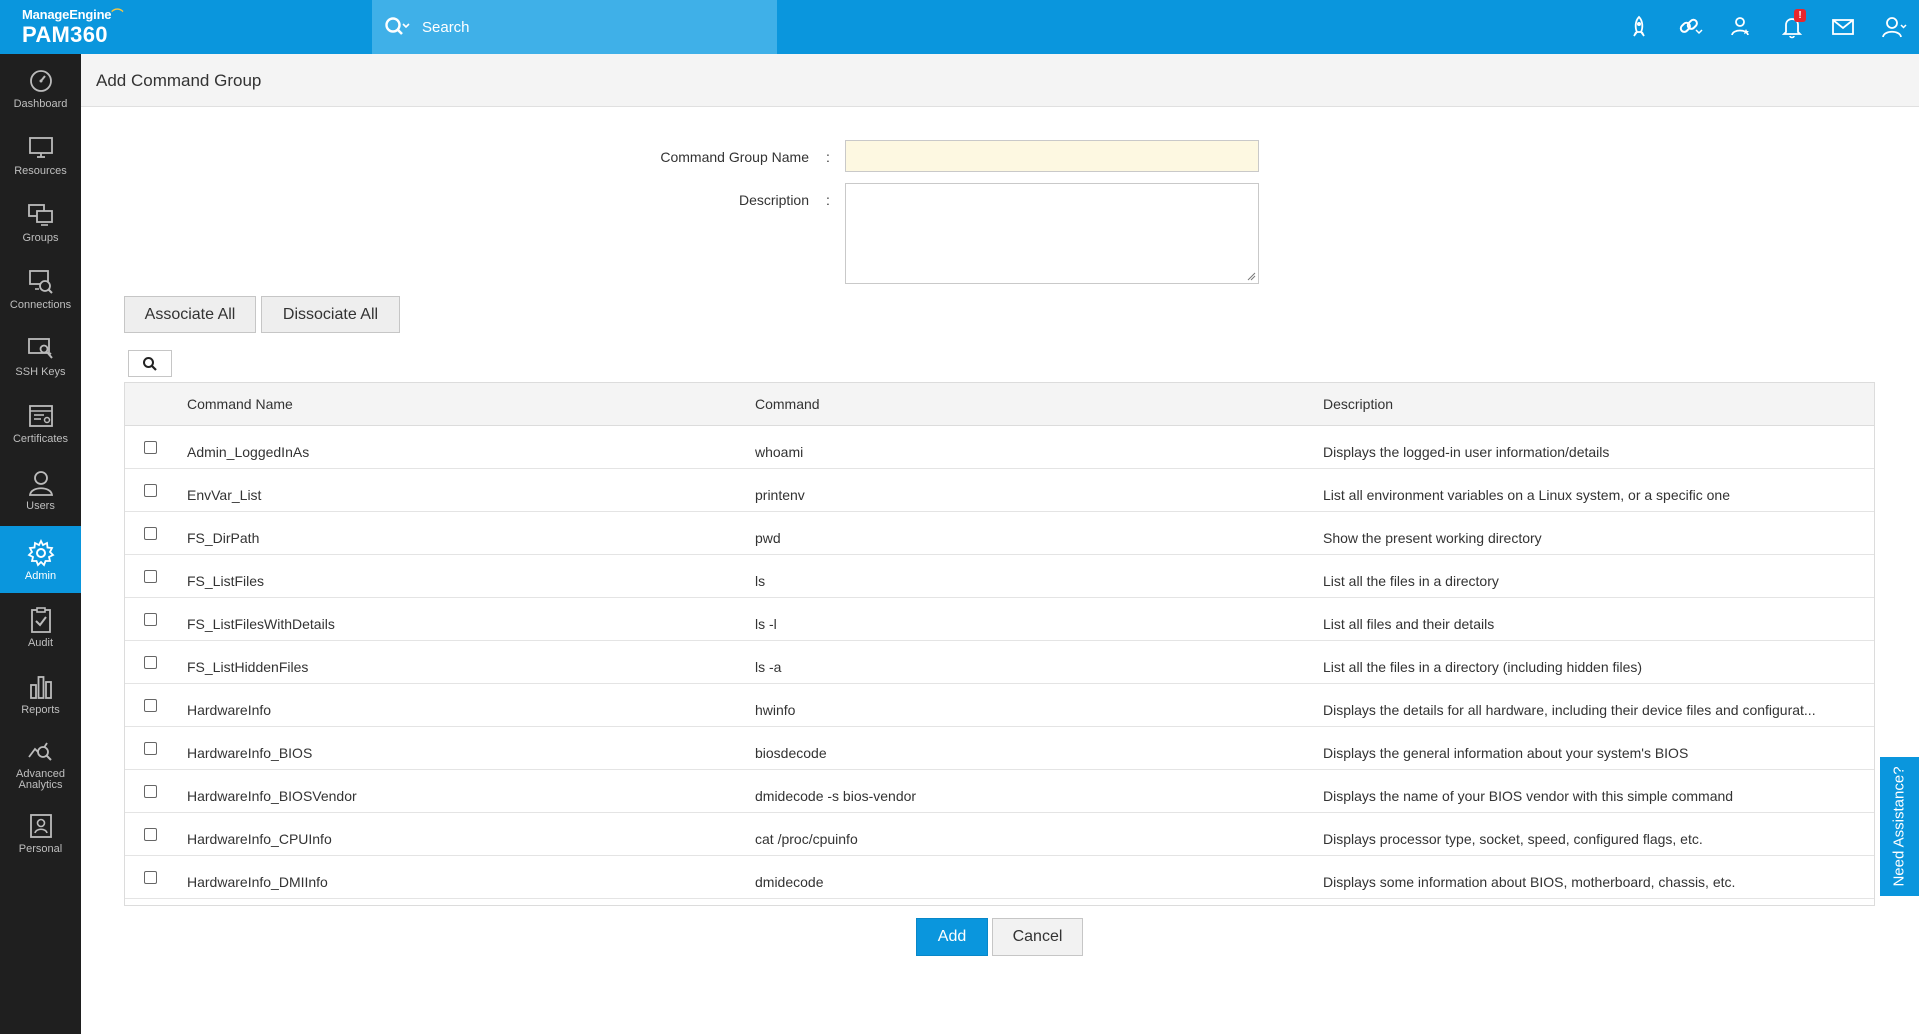 Image resolution: width=1919 pixels, height=1034 pixels. Describe the element at coordinates (41, 553) in the screenshot. I see `gear-icon` at that location.